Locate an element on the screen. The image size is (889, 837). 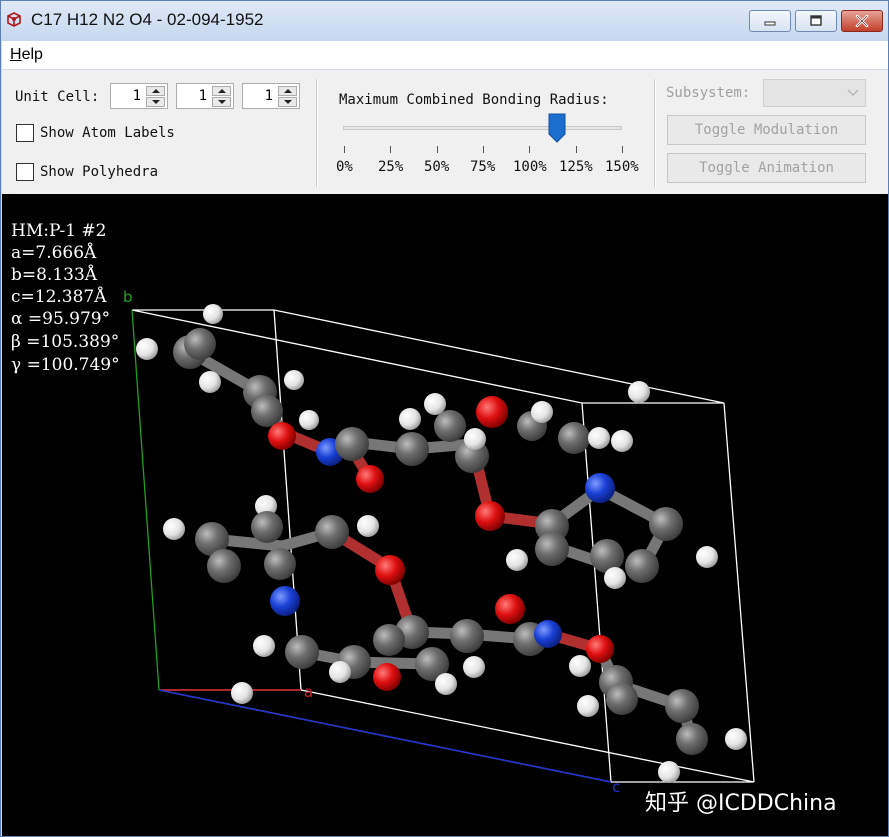
maximize-button is located at coordinates (816, 21).